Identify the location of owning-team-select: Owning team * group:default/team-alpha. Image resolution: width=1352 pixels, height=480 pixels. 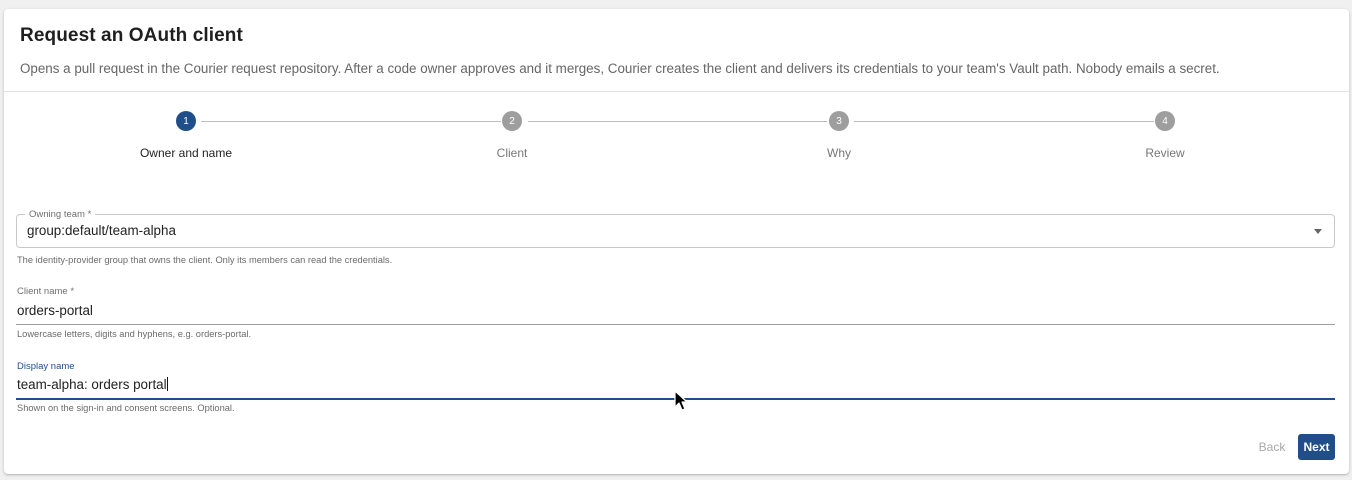
(675, 228).